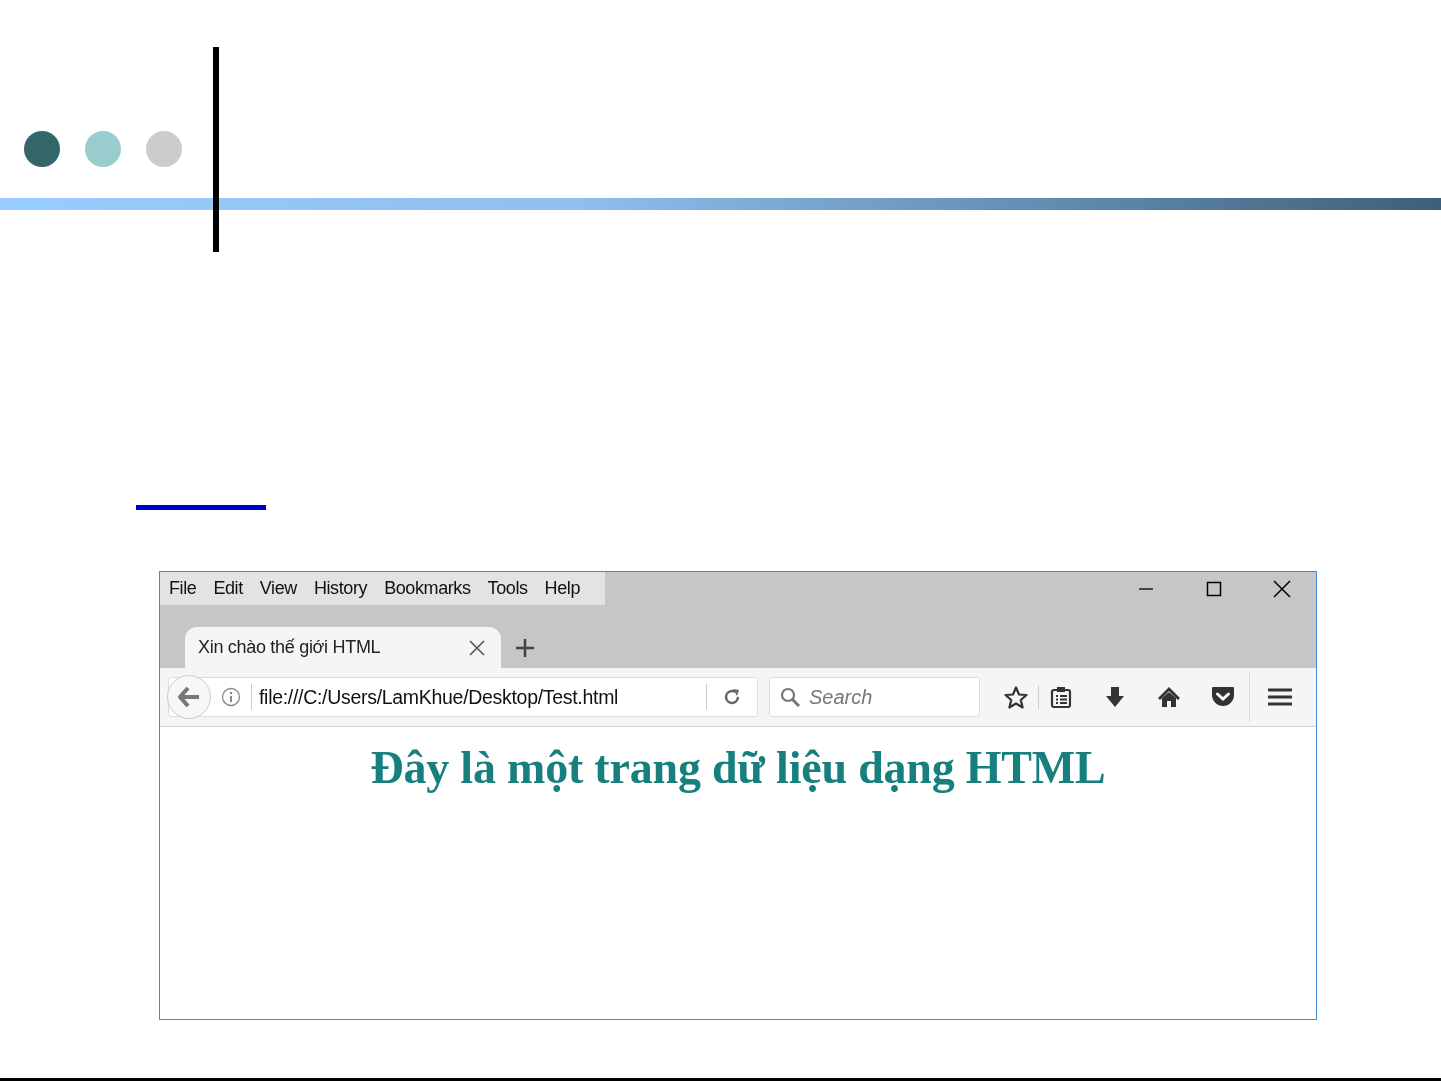 The height and width of the screenshot is (1081, 1441). I want to click on reload-icon, so click(732, 697).